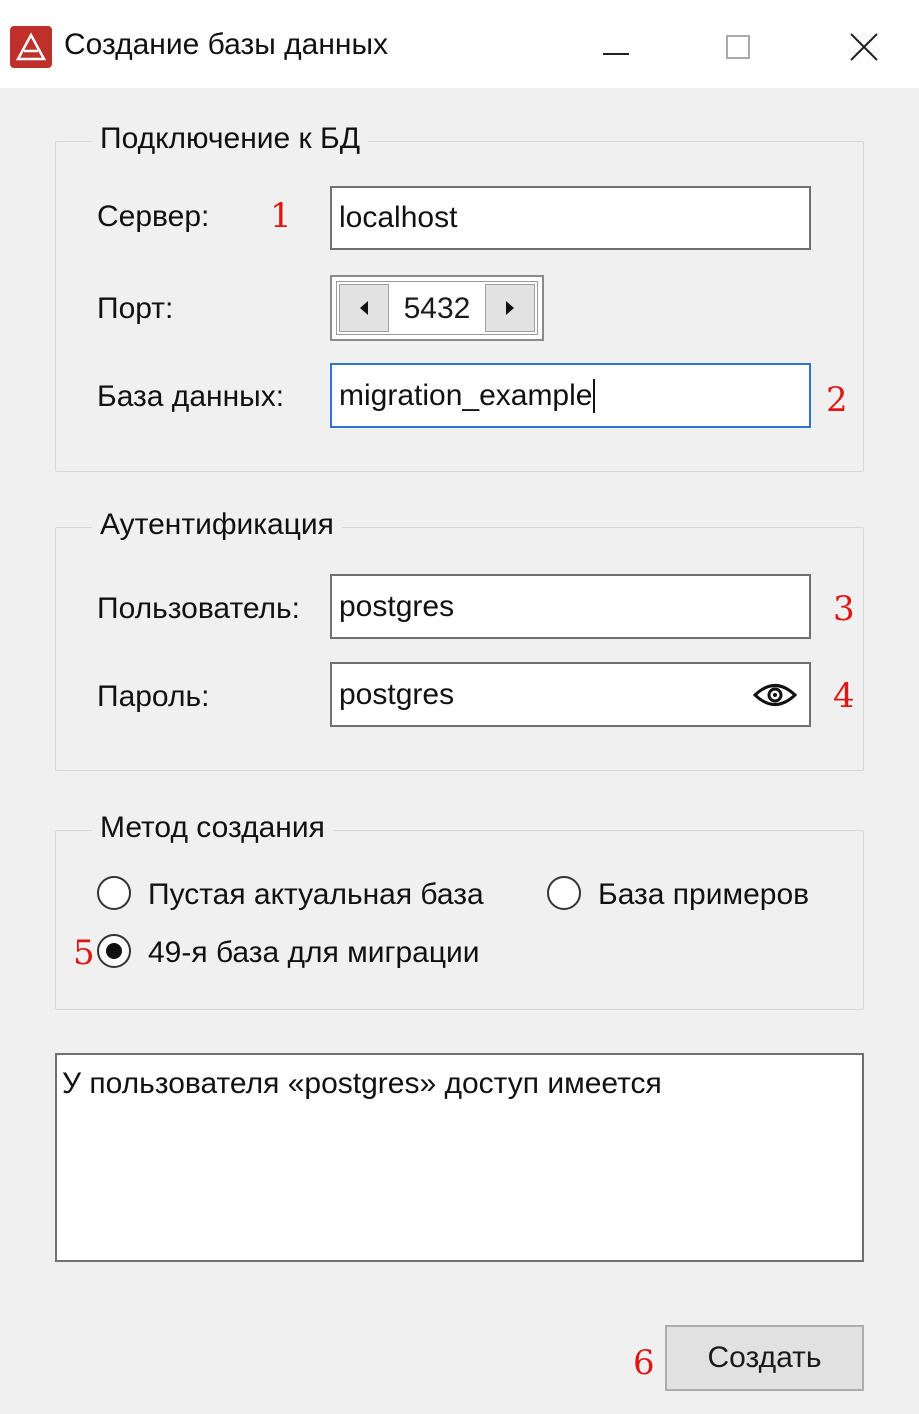  I want to click on radio-label: База примеров, so click(704, 894).